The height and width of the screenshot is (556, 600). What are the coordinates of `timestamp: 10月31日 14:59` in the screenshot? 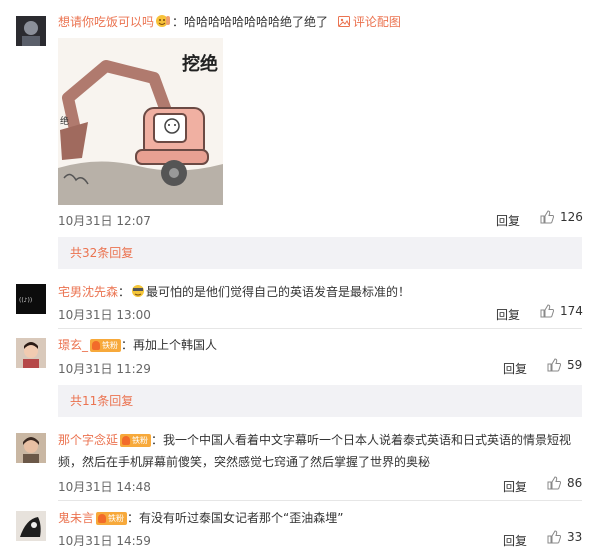 It's located at (104, 541).